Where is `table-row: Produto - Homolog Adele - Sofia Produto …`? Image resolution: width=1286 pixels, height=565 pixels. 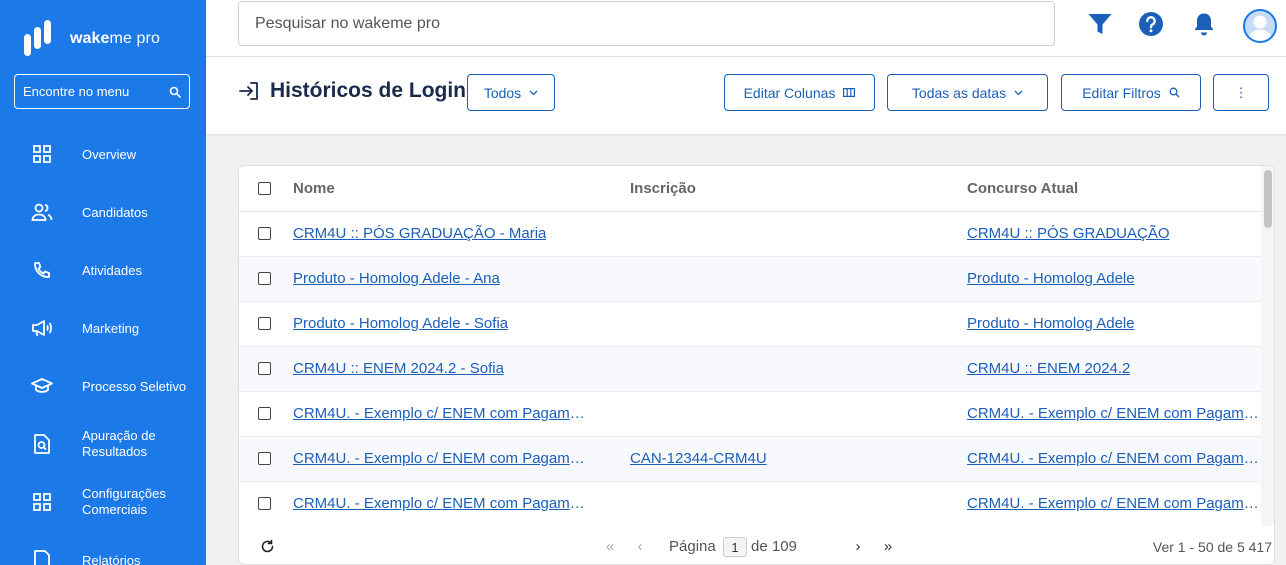 table-row: Produto - Homolog Adele - Sofia Produto … is located at coordinates (750, 324).